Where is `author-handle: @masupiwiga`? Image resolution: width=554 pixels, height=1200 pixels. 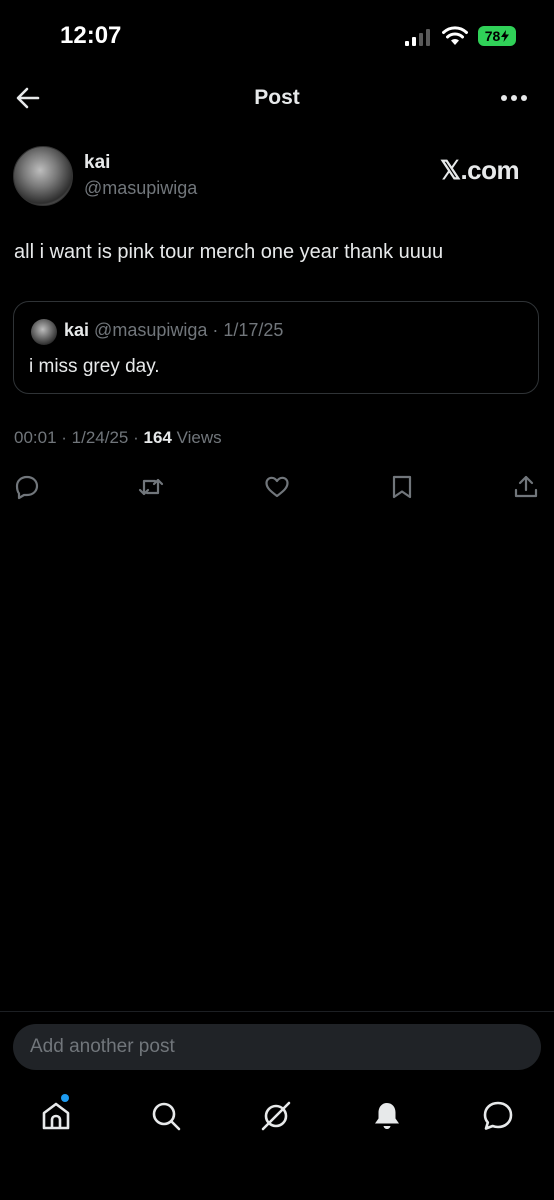
author-handle: @masupiwiga is located at coordinates (140, 188).